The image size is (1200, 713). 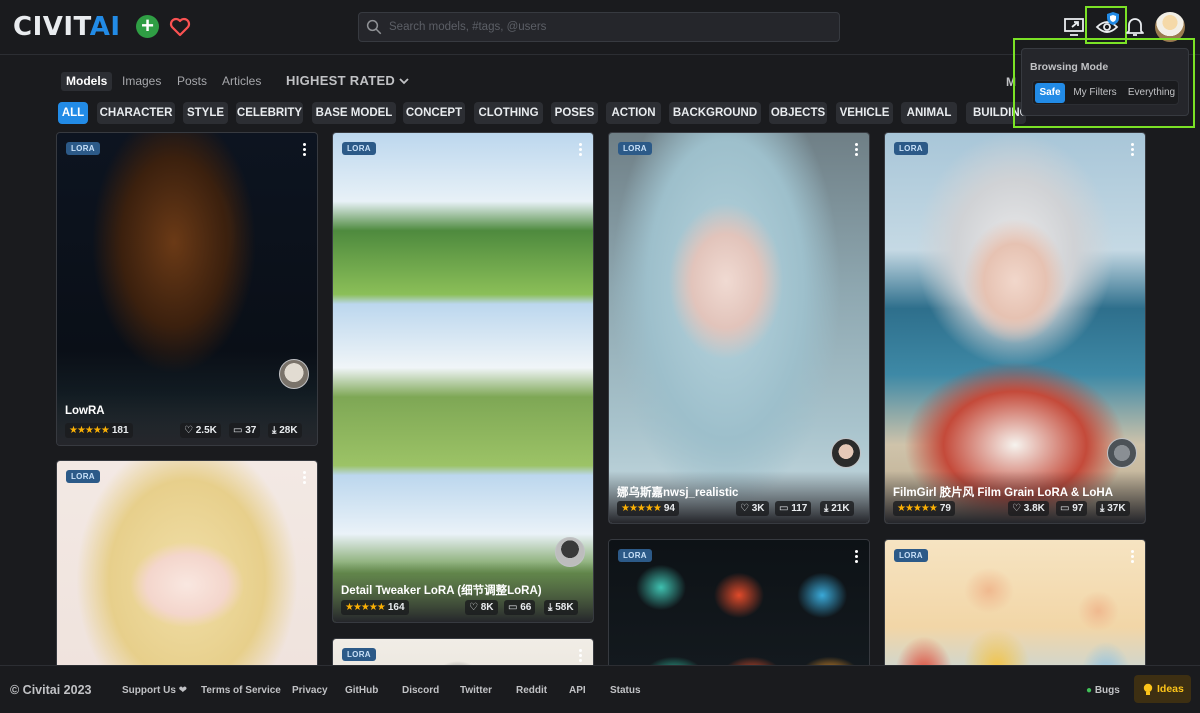 What do you see at coordinates (361, 690) in the screenshot?
I see `footer-link-github: GitHub` at bounding box center [361, 690].